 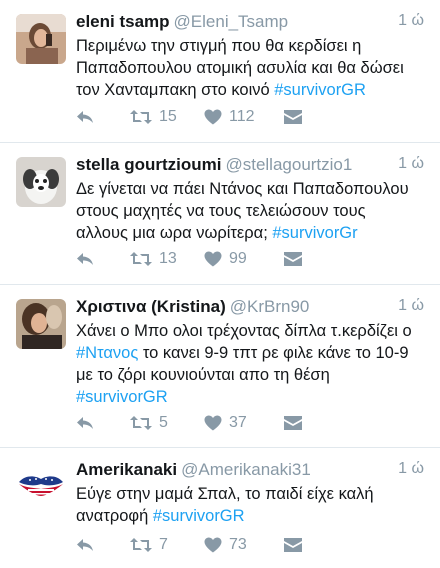 I want to click on tweet-header: Χριστινα (Kristina) @KrBrn90 1 ώ, so click(x=253, y=308).